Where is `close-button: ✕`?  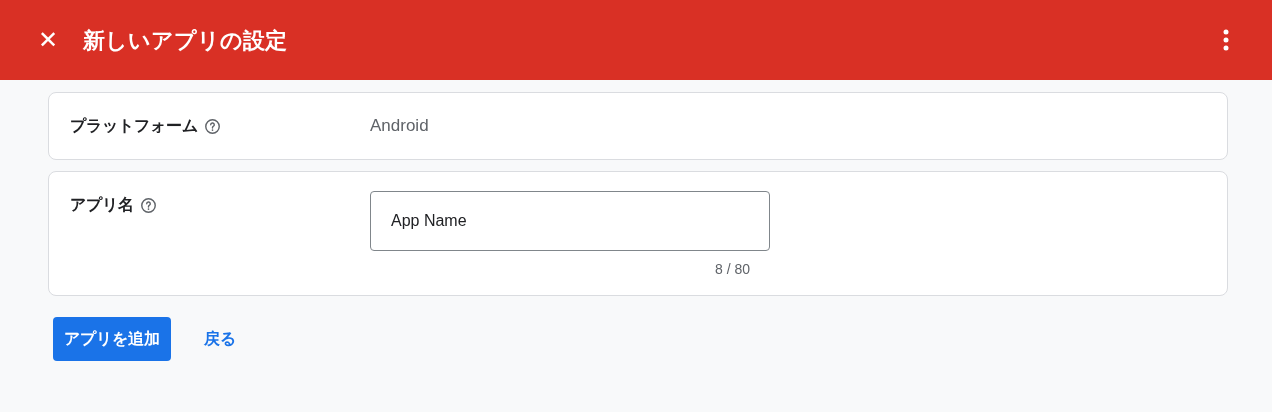
close-button: ✕ is located at coordinates (48, 40).